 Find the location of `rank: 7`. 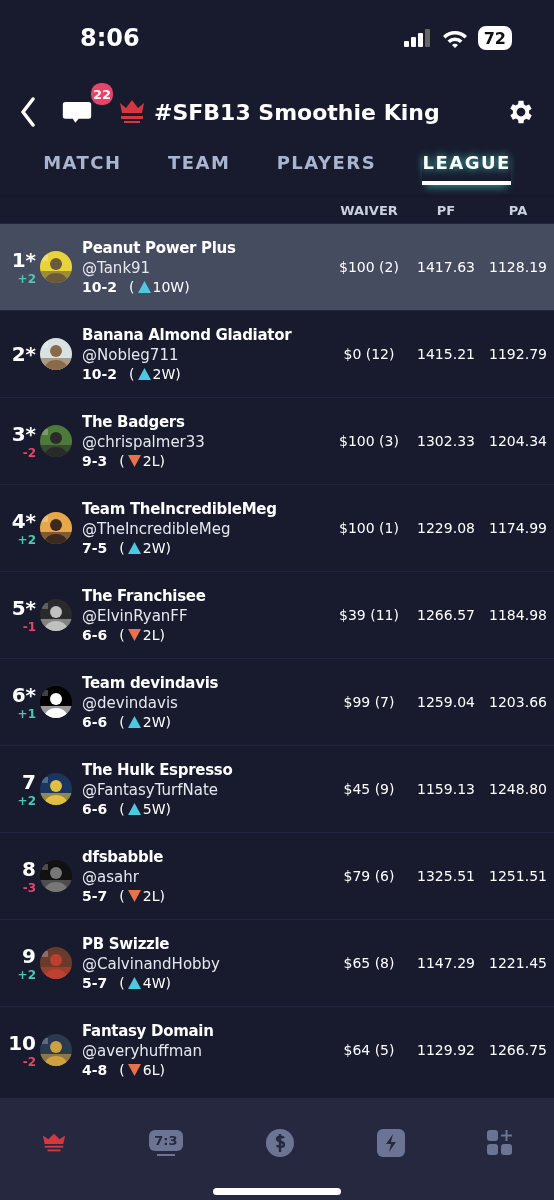

rank: 7 is located at coordinates (29, 782).